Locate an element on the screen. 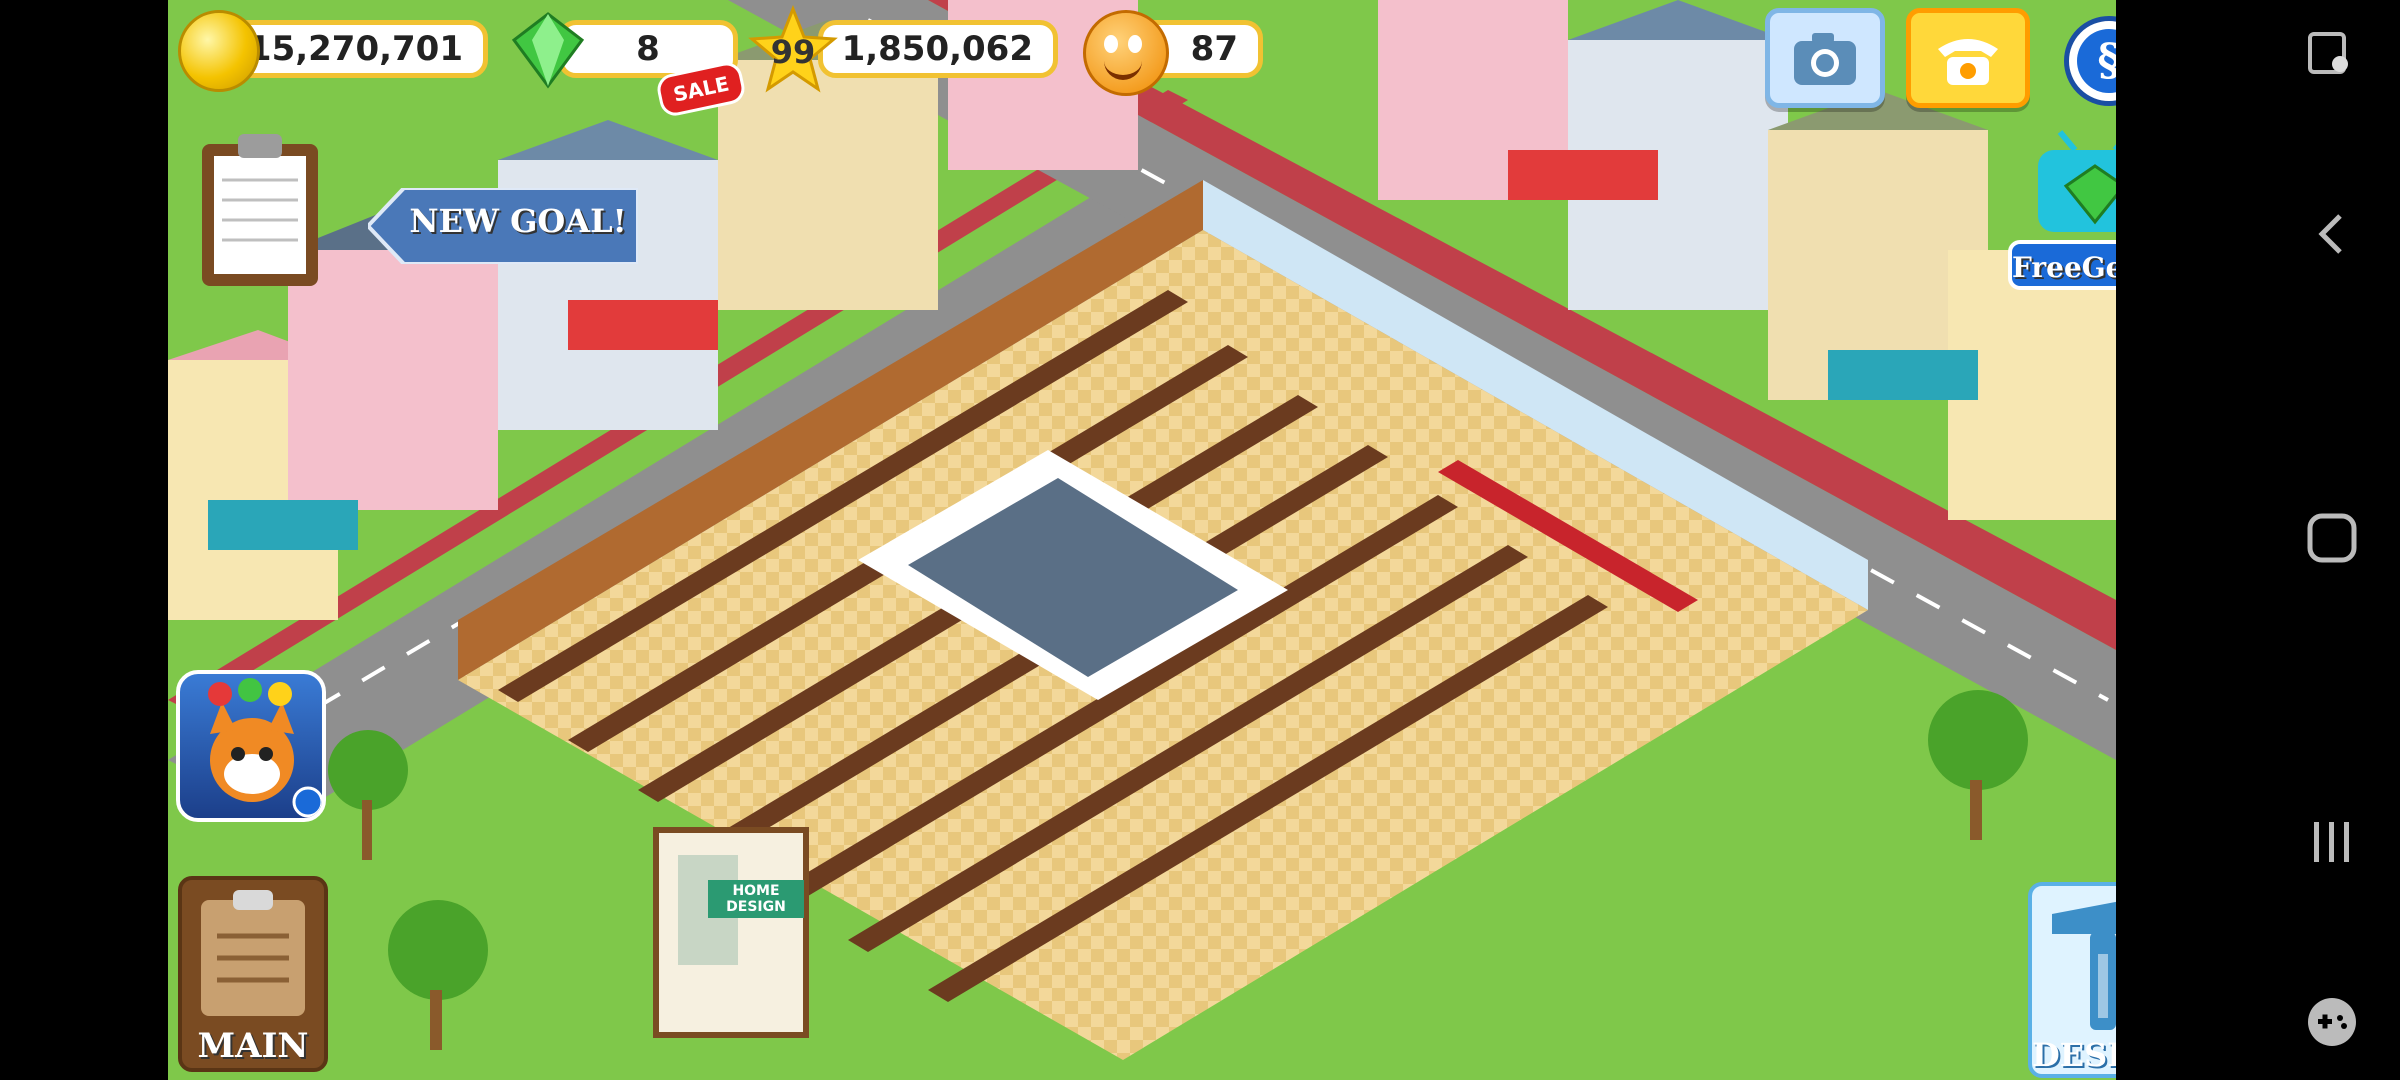  free-gems-button: FreeGems is located at coordinates (2062, 215).